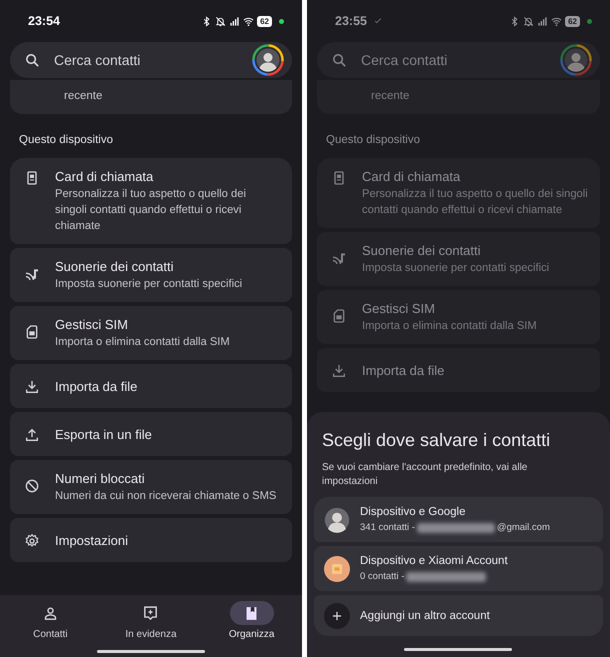 The height and width of the screenshot is (657, 610). I want to click on account-row: Dispositivo e Google 341 contatti - @gmail.com, so click(458, 519).